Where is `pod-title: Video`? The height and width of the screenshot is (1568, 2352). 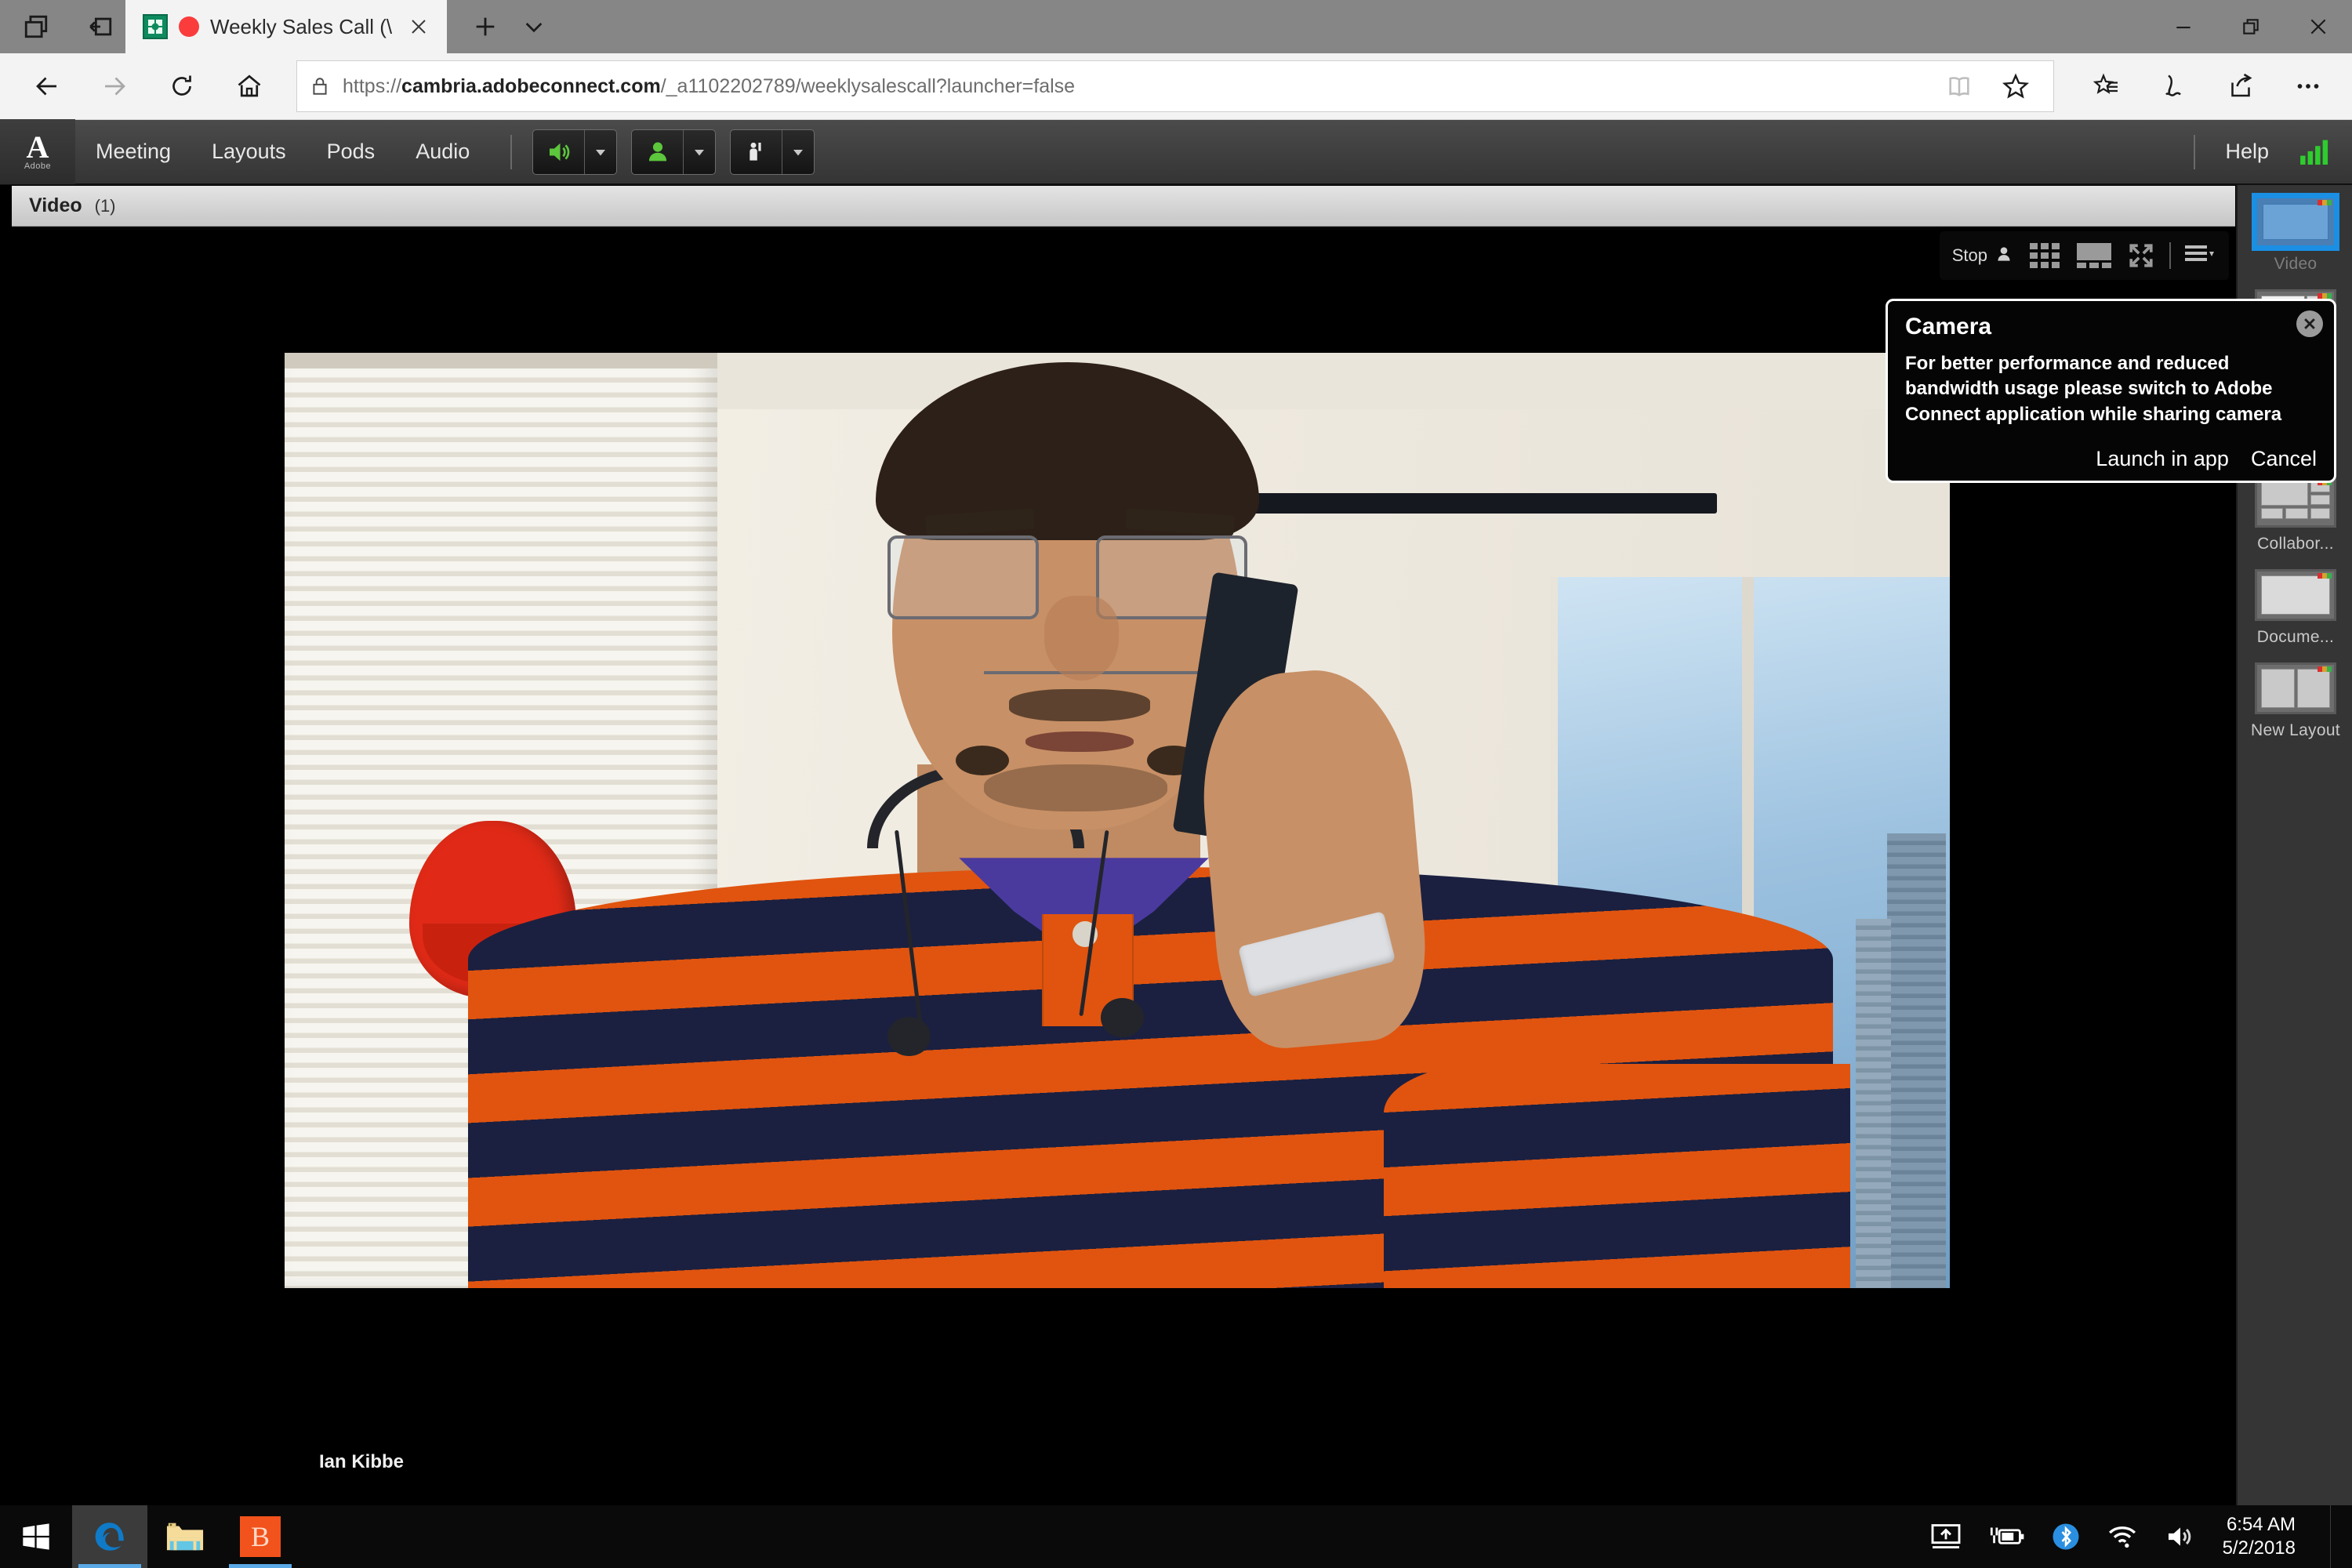
pod-title: Video is located at coordinates (56, 205).